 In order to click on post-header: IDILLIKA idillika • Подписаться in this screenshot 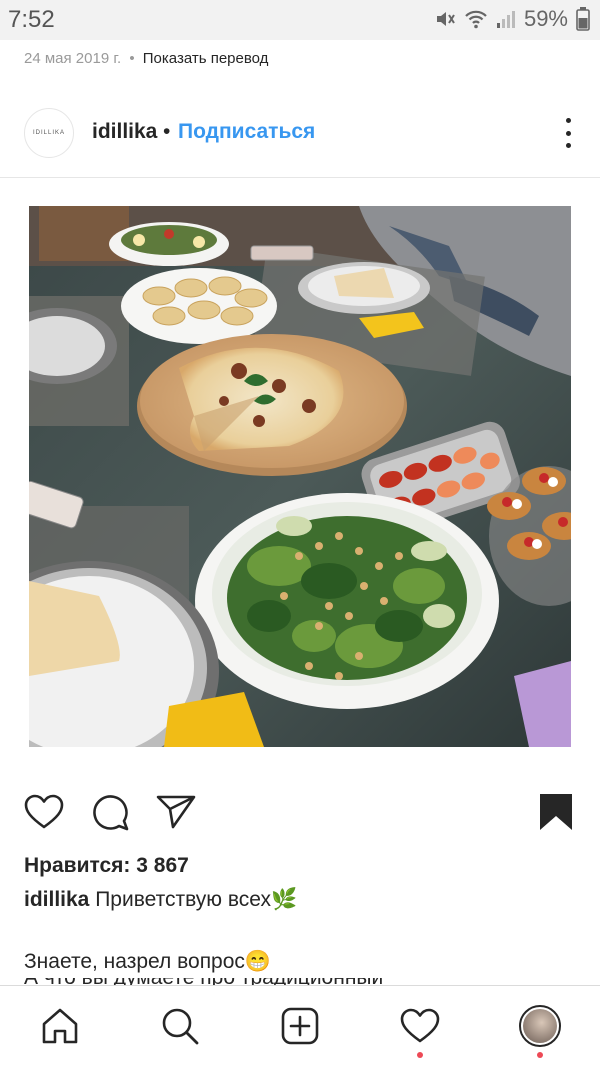, I will do `click(300, 136)`.